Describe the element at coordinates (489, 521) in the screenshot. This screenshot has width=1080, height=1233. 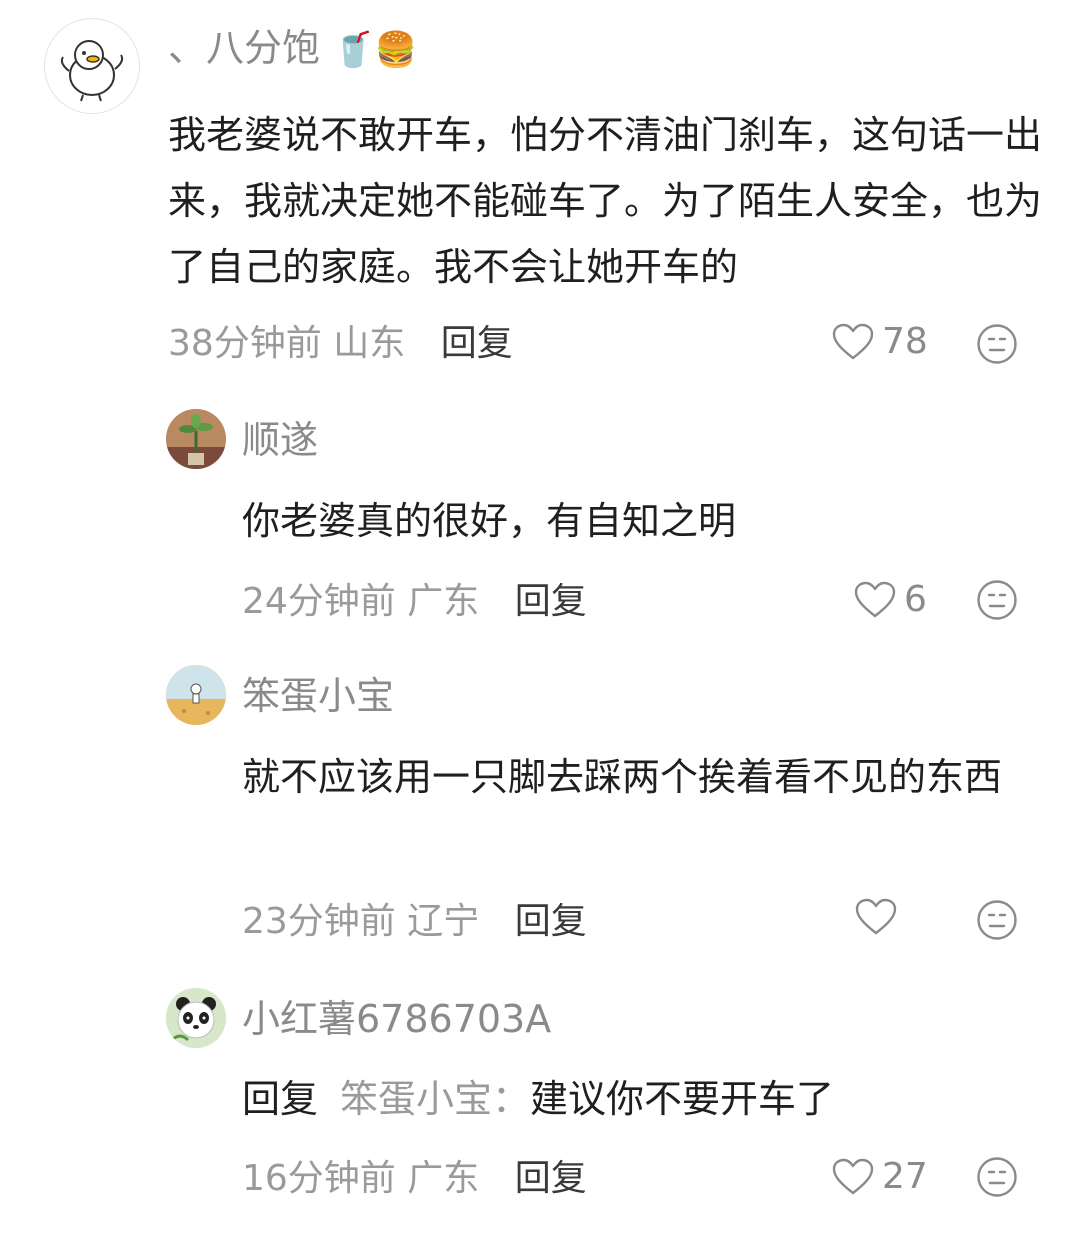
I see `comment-text: 你老婆真的很好，有自知之明` at that location.